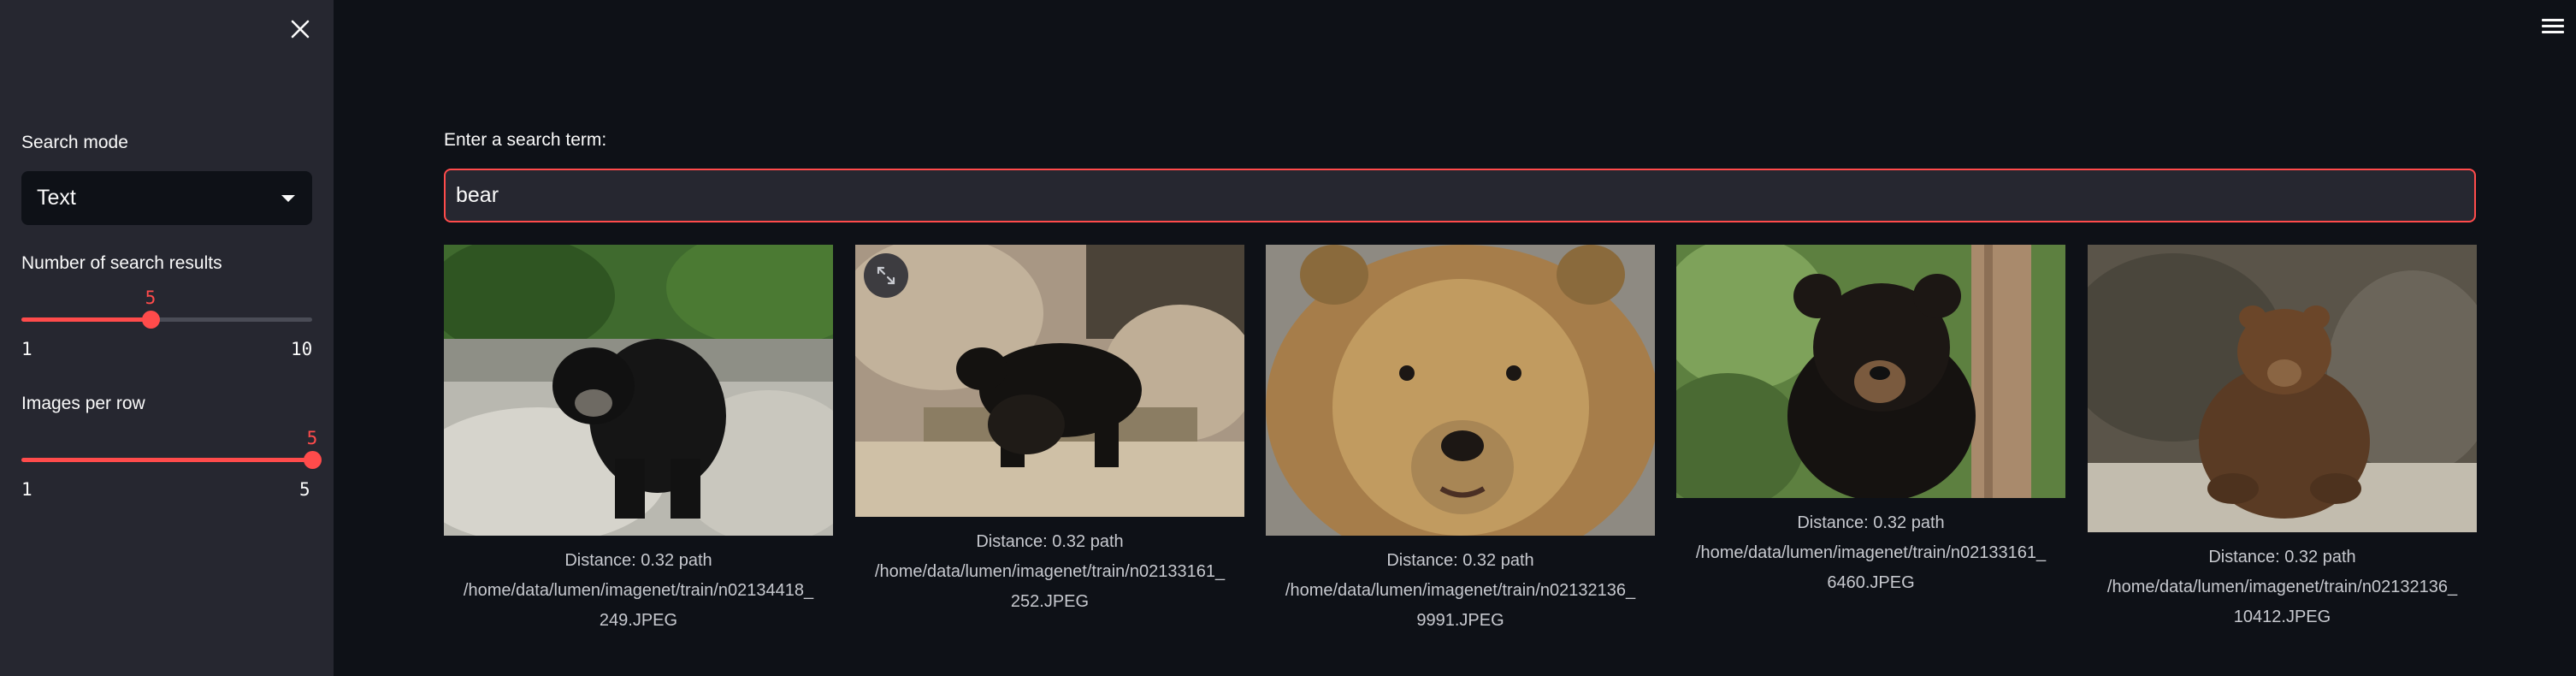 This screenshot has width=2576, height=676. I want to click on expand-icon, so click(886, 276).